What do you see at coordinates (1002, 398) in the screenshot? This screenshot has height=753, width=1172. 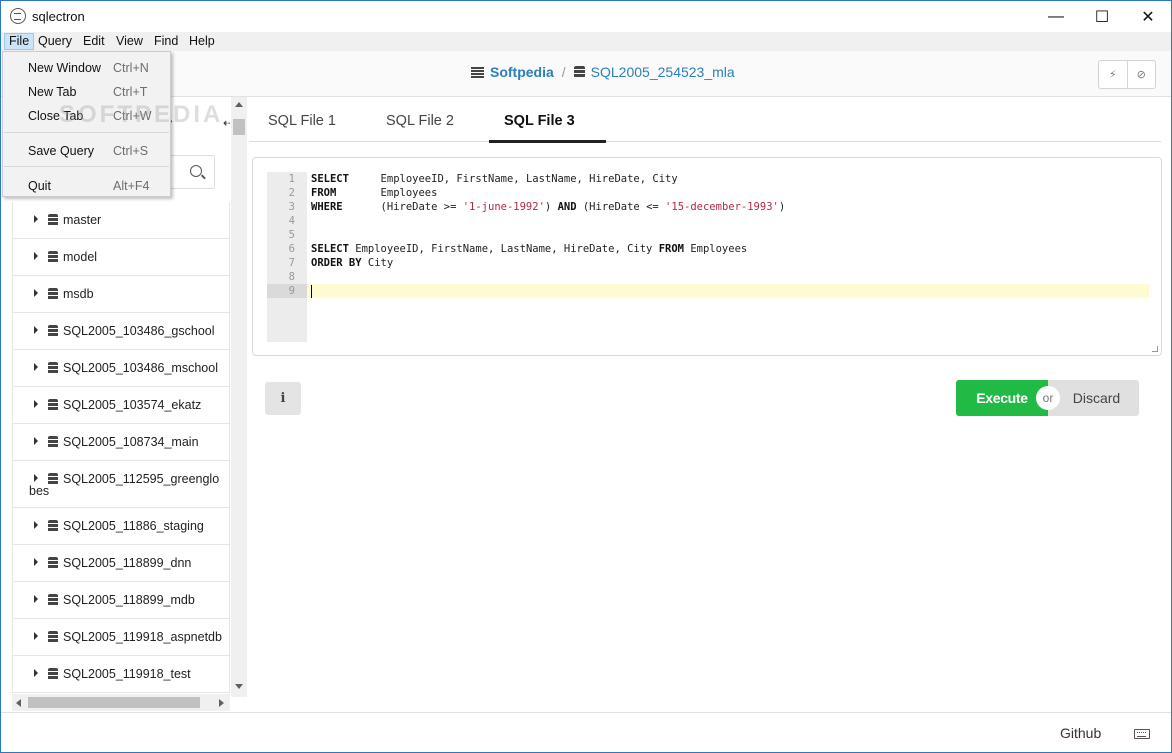 I see `execute-button: Execute` at bounding box center [1002, 398].